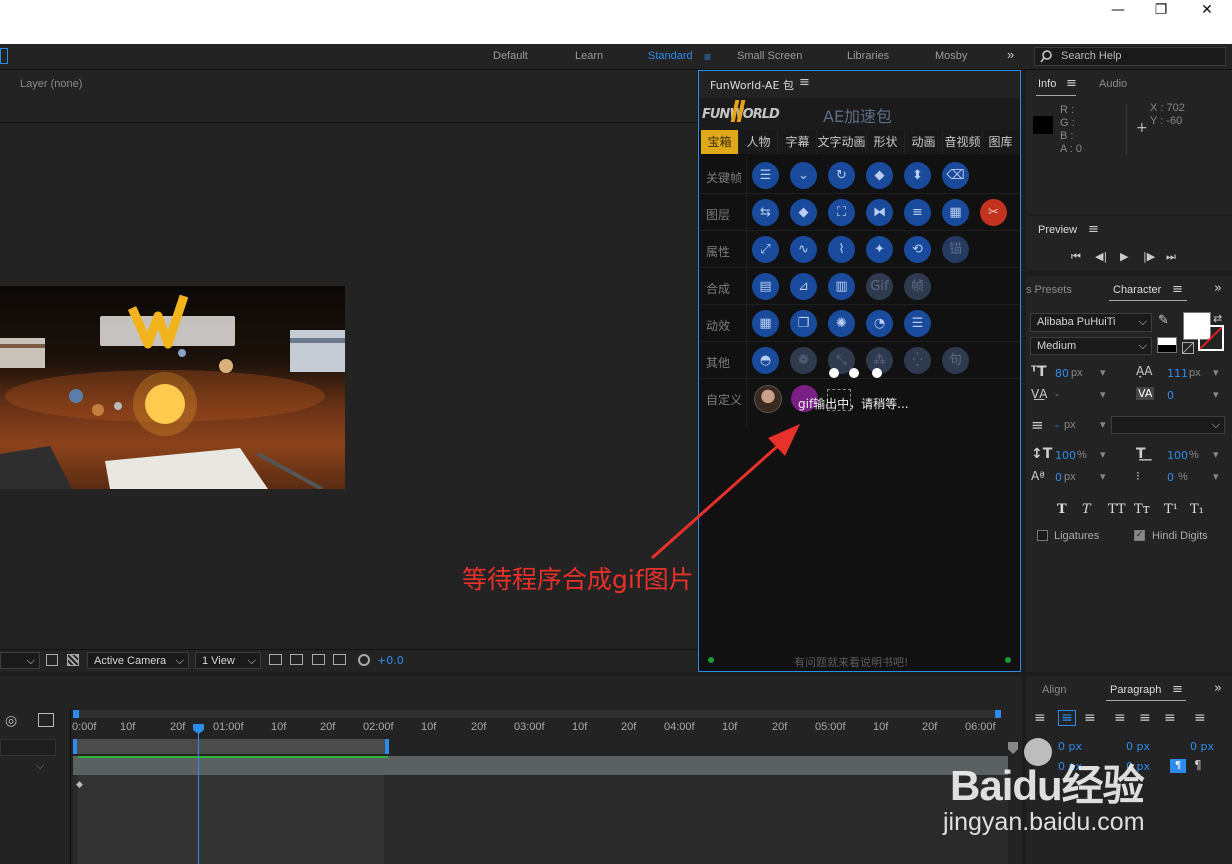 Image resolution: width=1232 pixels, height=864 pixels. What do you see at coordinates (1076, 257) in the screenshot?
I see `first-frame-icon: ⏮` at bounding box center [1076, 257].